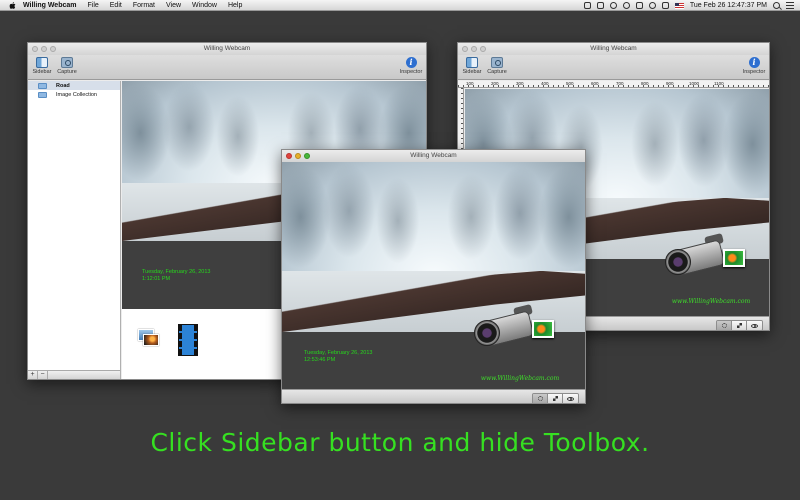 Image resolution: width=800 pixels, height=500 pixels. I want to click on timestamp-date: Tuesday, February 26, 2013, so click(338, 353).